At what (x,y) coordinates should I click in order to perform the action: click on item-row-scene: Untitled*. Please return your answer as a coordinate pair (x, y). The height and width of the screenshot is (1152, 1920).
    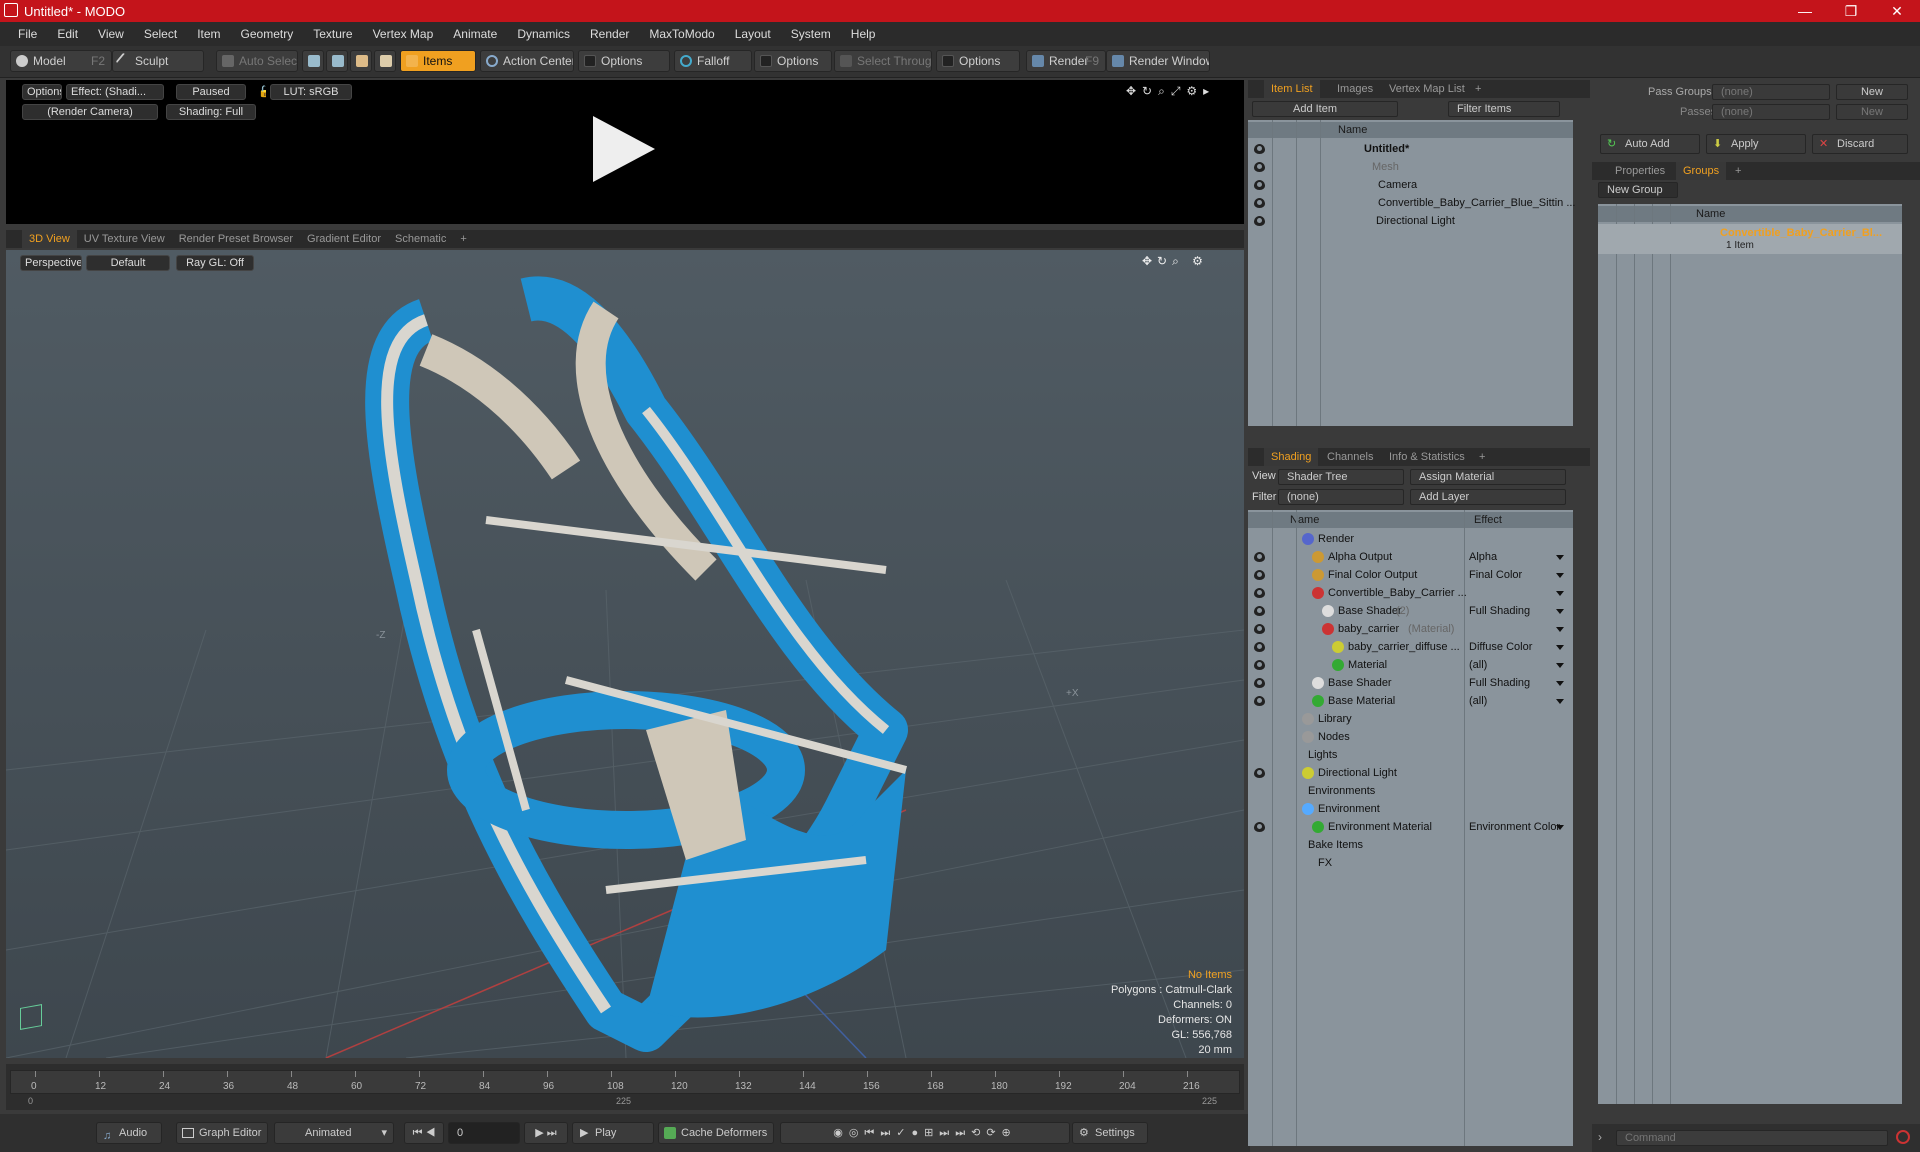
    Looking at the image, I should click on (1328, 149).